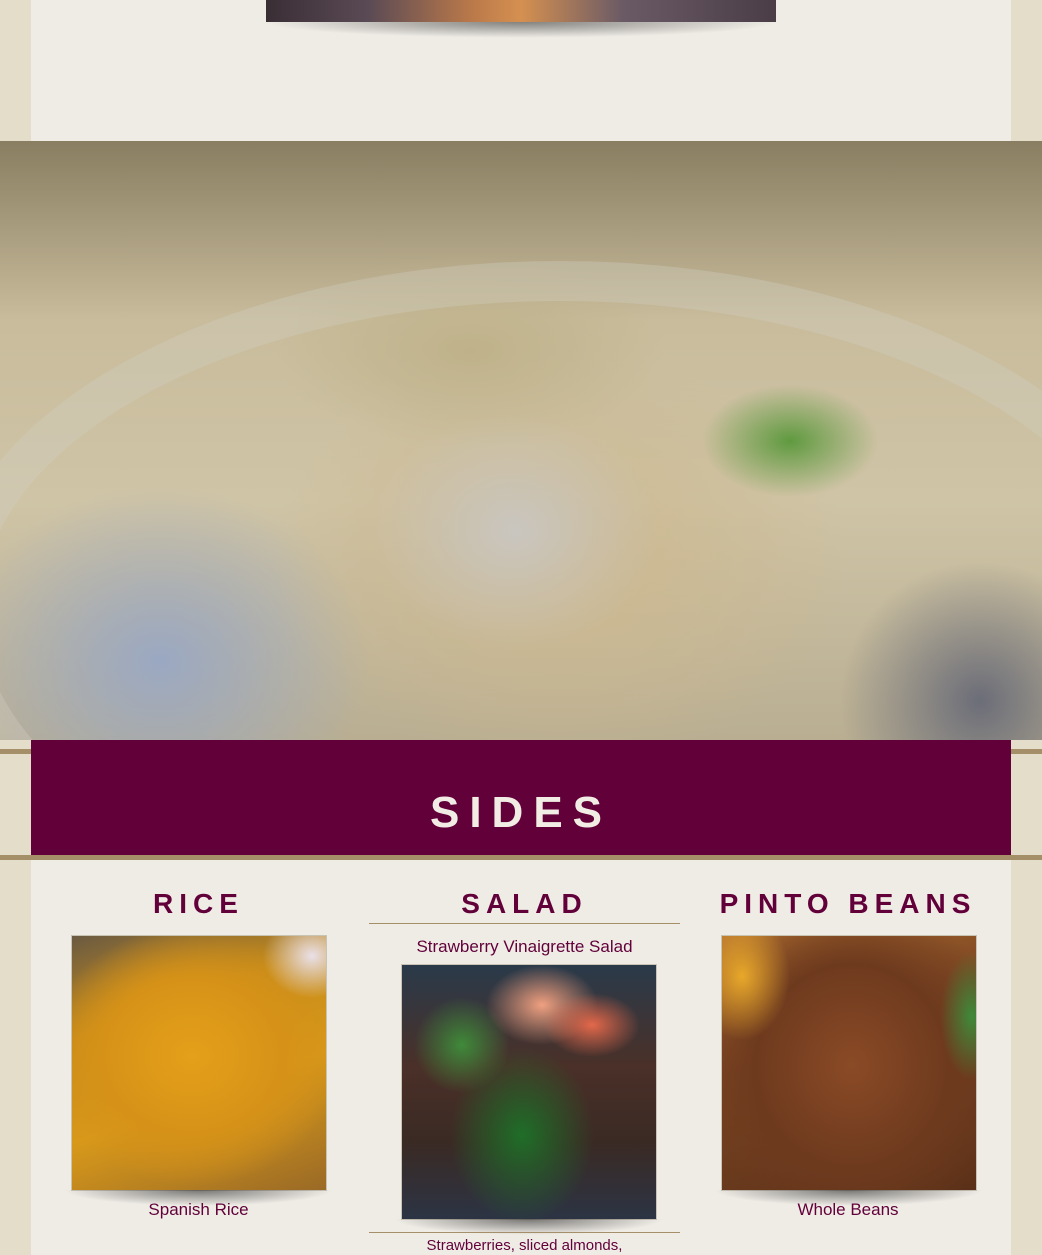  I want to click on sides-heading: SIDES, so click(521, 812).